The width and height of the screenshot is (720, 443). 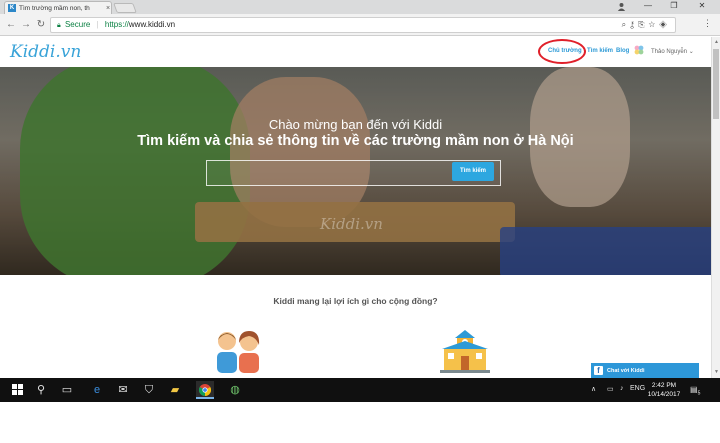 I want to click on facebook-chat-widget: f Chat với Kiddi, so click(x=645, y=370).